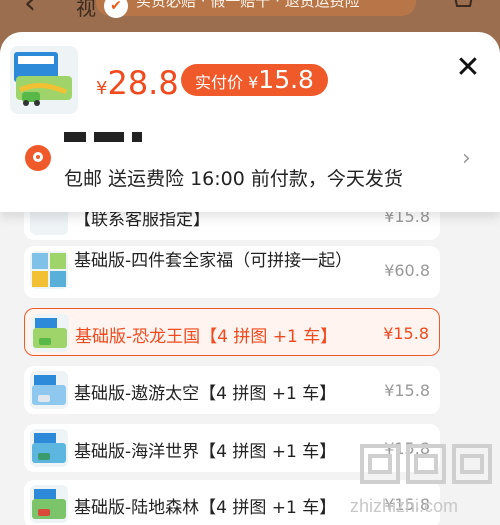  I want to click on close-icon: ✕, so click(468, 68).